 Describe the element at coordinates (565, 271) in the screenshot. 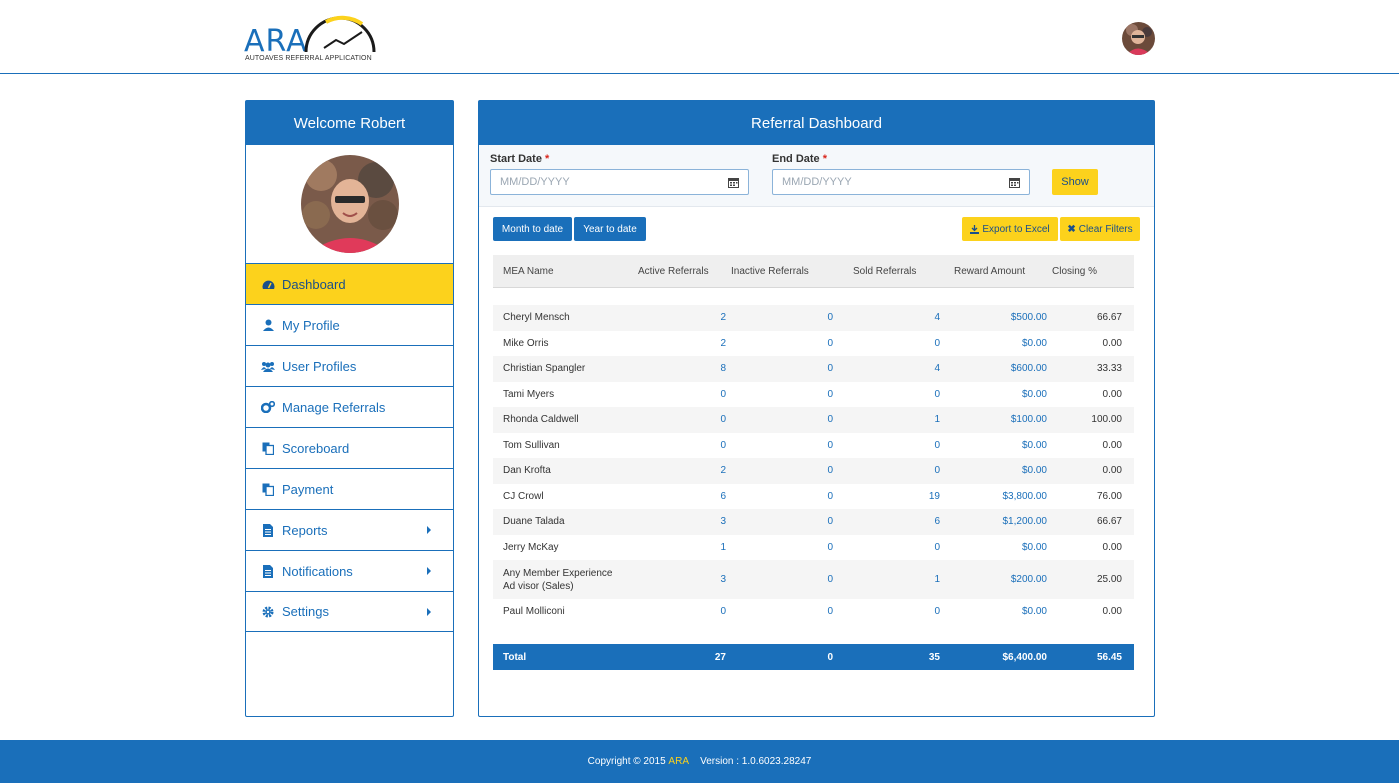

I see `column-header: MEA Name` at that location.